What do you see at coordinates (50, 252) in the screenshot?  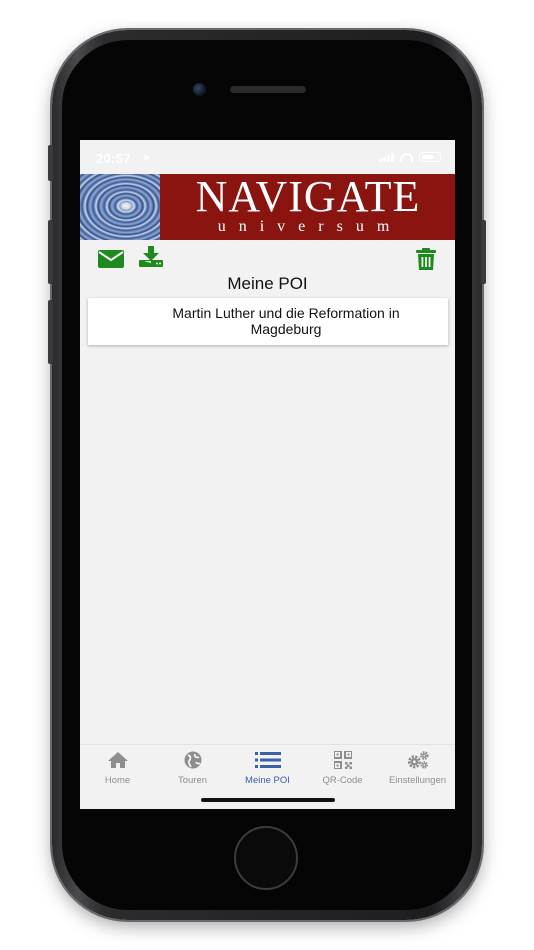 I see `volume-up-button` at bounding box center [50, 252].